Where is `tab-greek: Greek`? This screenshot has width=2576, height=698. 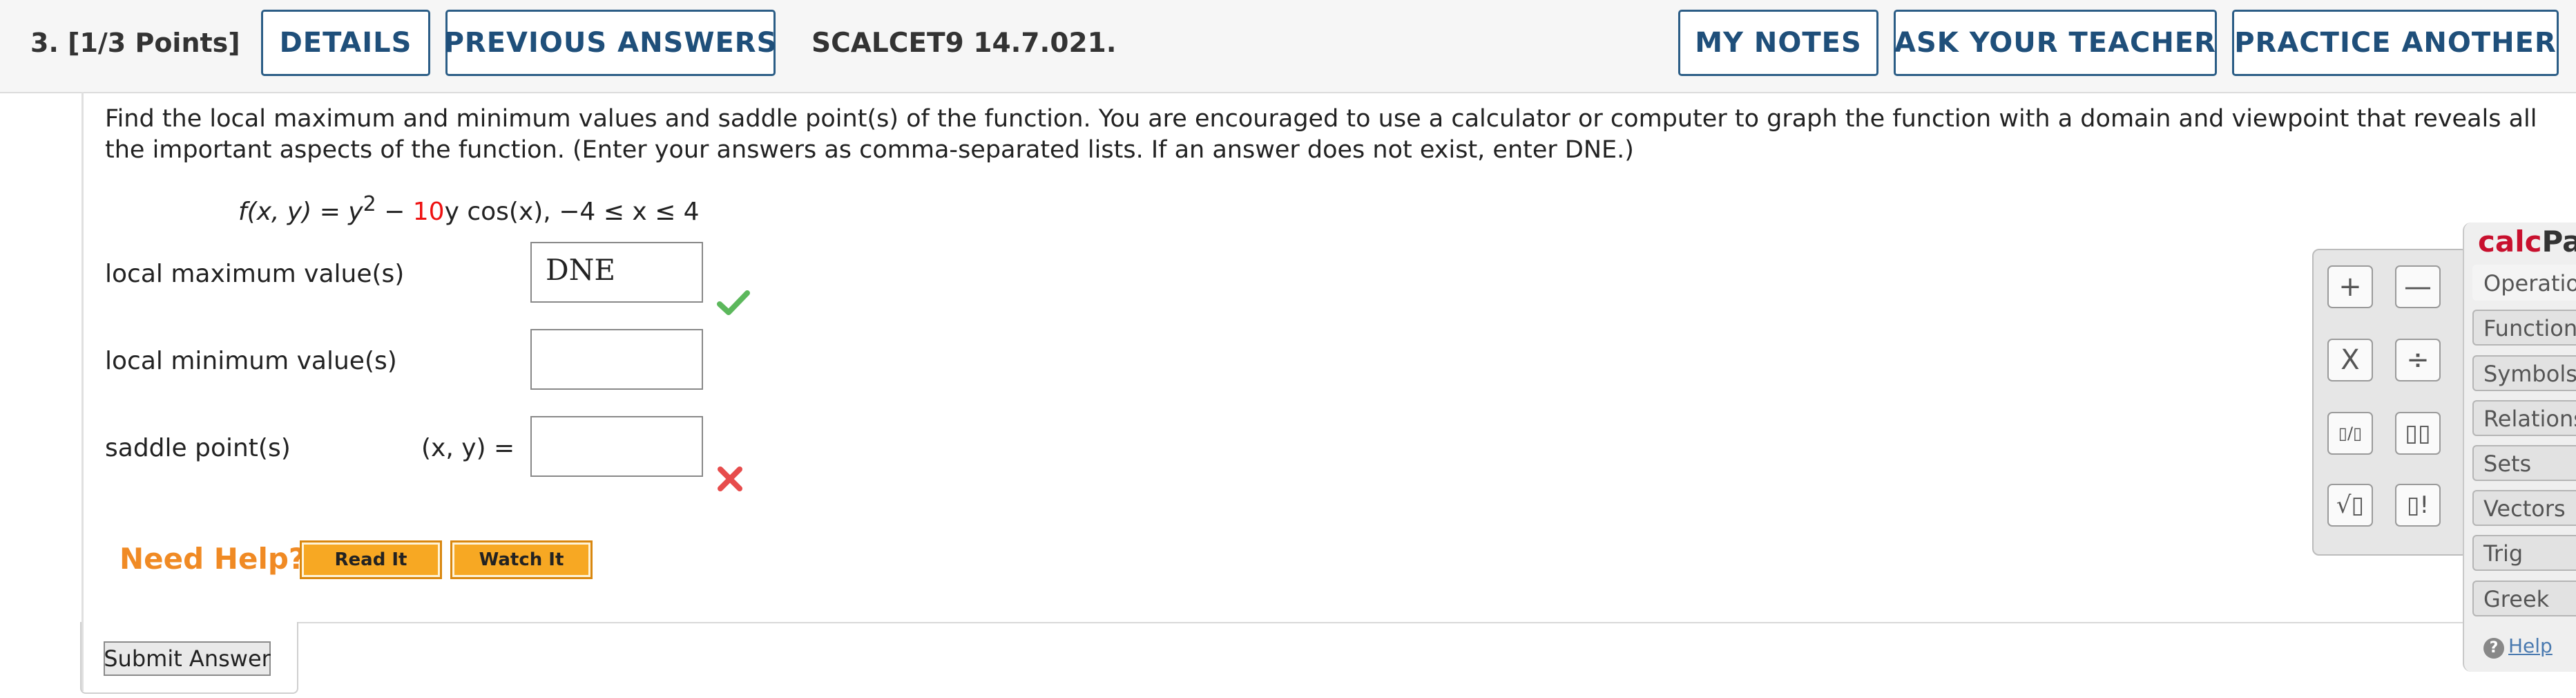 tab-greek: Greek is located at coordinates (2524, 598).